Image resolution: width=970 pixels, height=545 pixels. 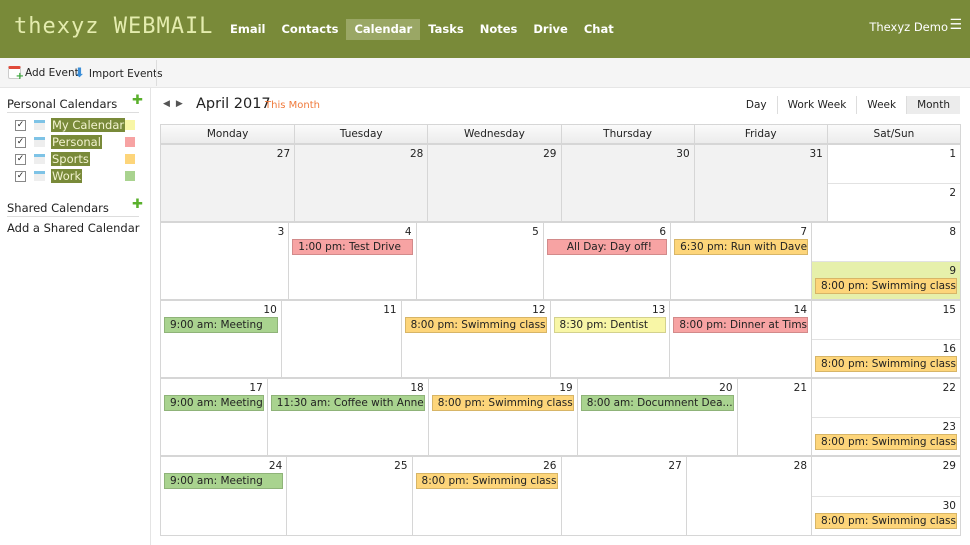 What do you see at coordinates (43, 74) in the screenshot?
I see `add-event-button: + Add Event` at bounding box center [43, 74].